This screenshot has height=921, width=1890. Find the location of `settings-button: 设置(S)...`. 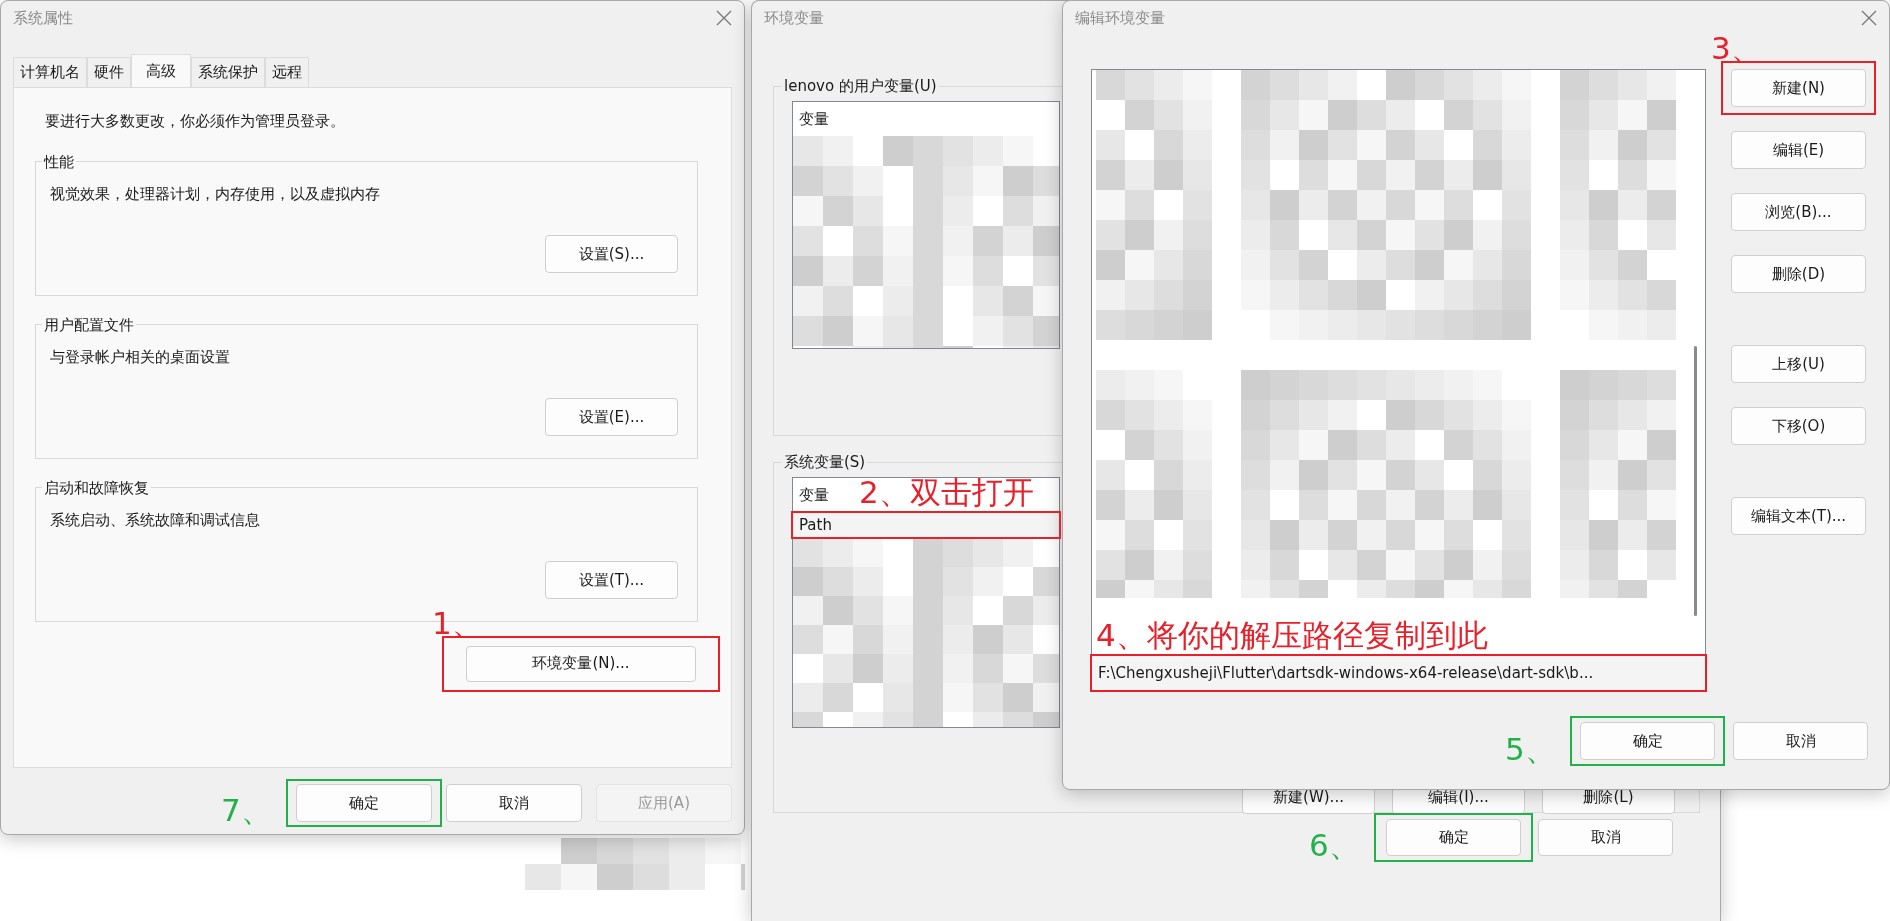

settings-button: 设置(S)... is located at coordinates (611, 254).